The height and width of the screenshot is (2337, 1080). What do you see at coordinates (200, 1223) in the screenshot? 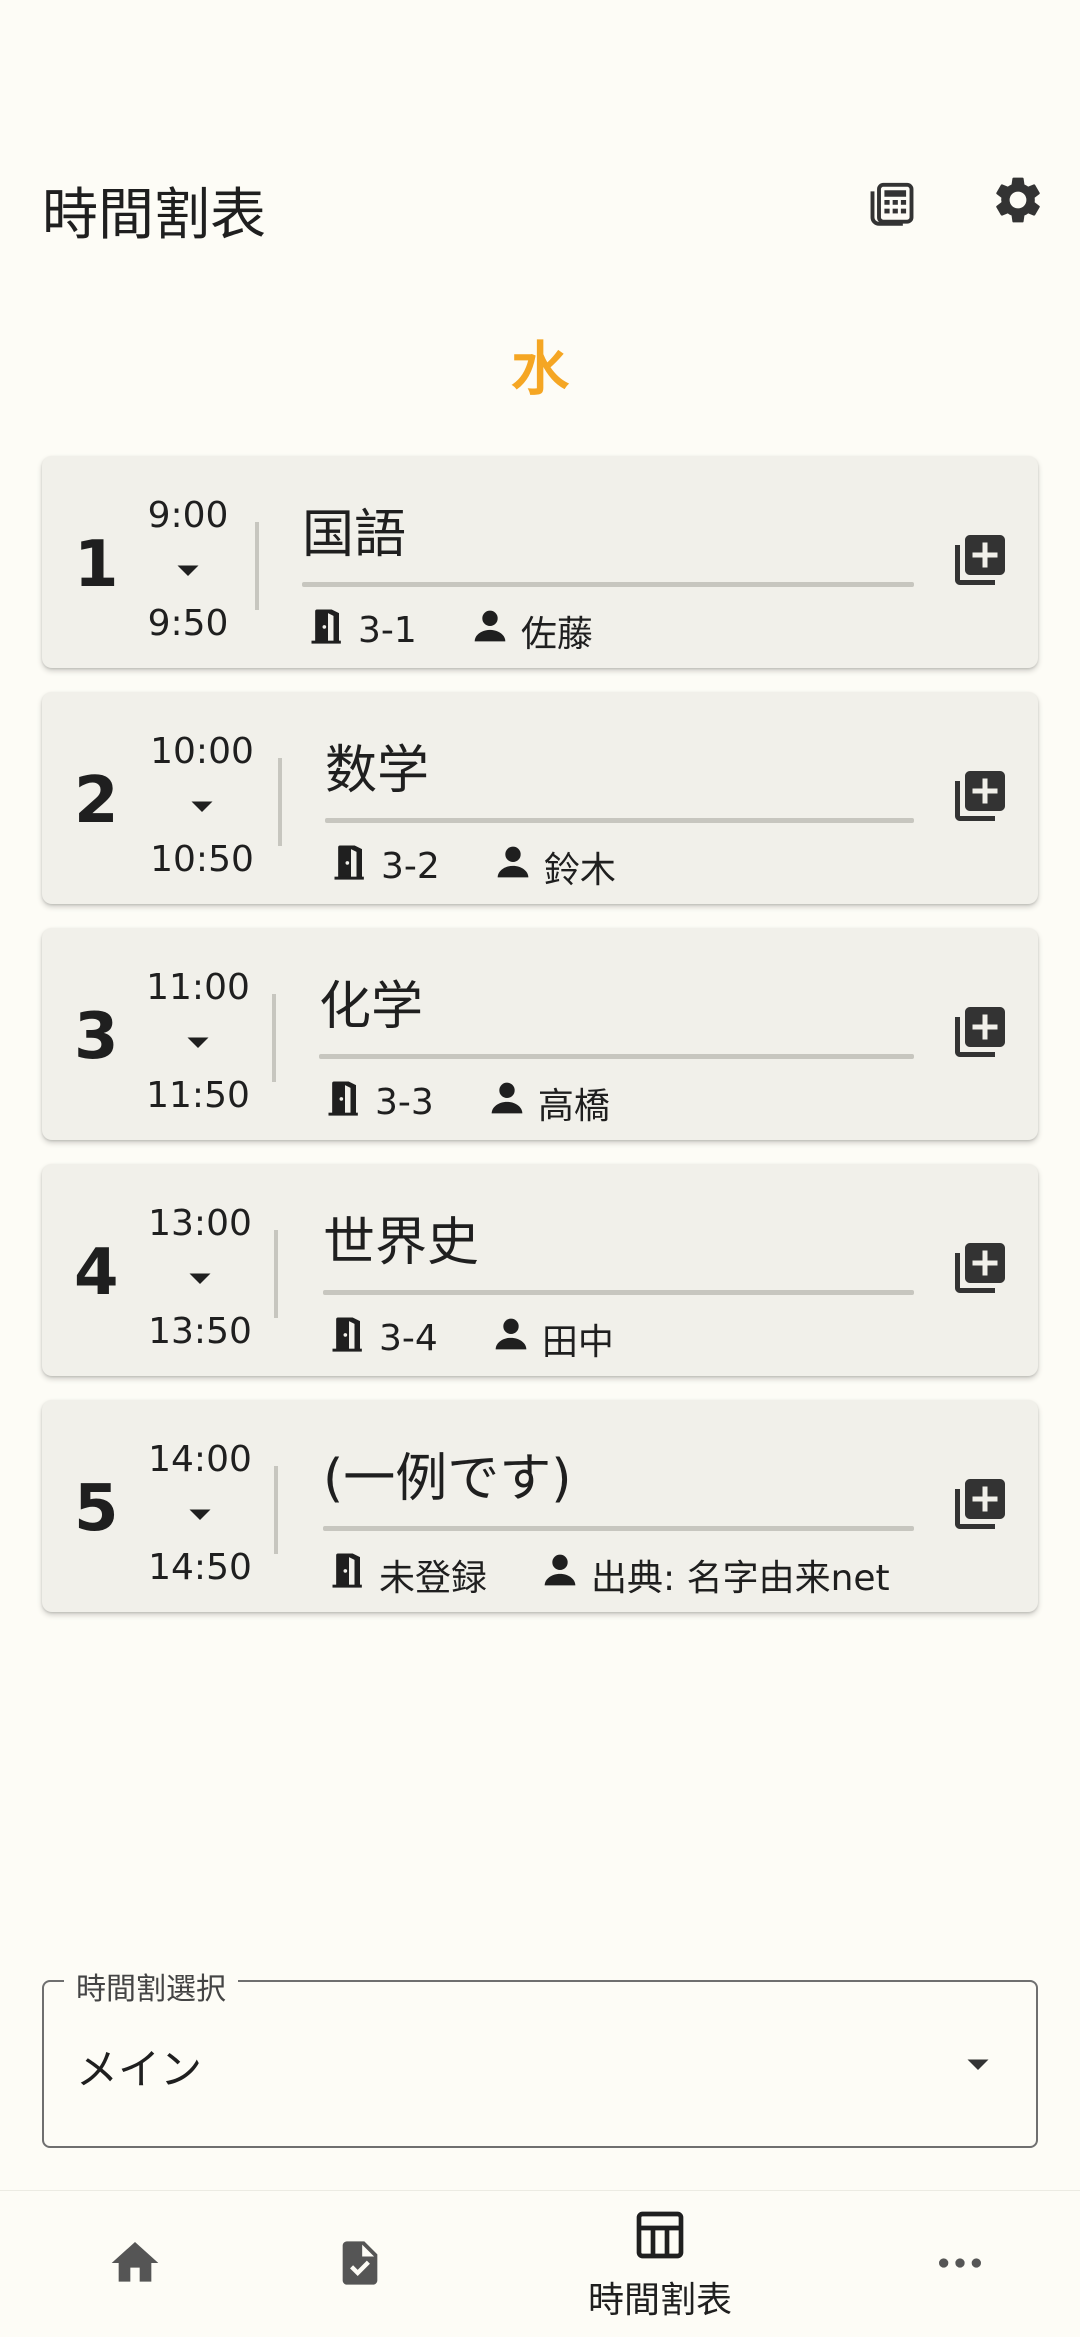
I see `start-time: 13:00` at bounding box center [200, 1223].